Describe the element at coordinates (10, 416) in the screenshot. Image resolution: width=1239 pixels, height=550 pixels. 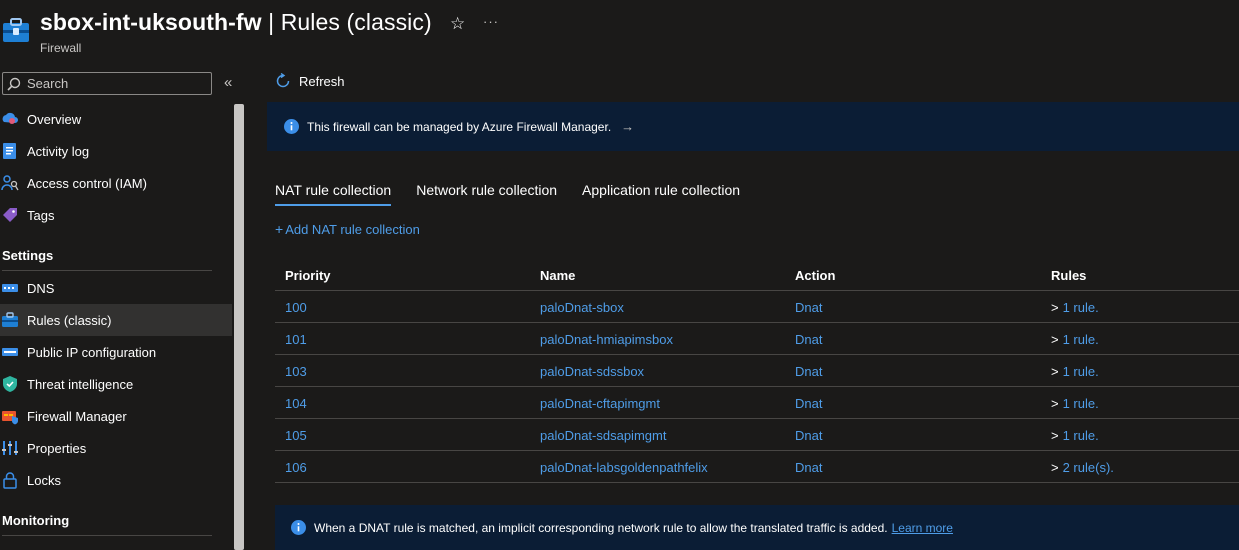
I see `firewall-manager-icon` at that location.